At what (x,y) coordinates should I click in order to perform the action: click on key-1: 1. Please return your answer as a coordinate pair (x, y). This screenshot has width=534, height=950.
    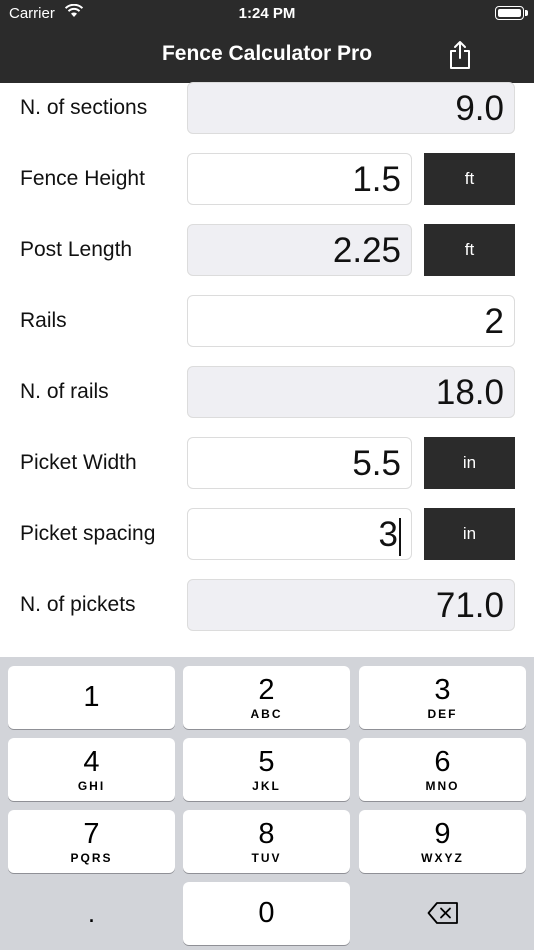
    Looking at the image, I should click on (91, 697).